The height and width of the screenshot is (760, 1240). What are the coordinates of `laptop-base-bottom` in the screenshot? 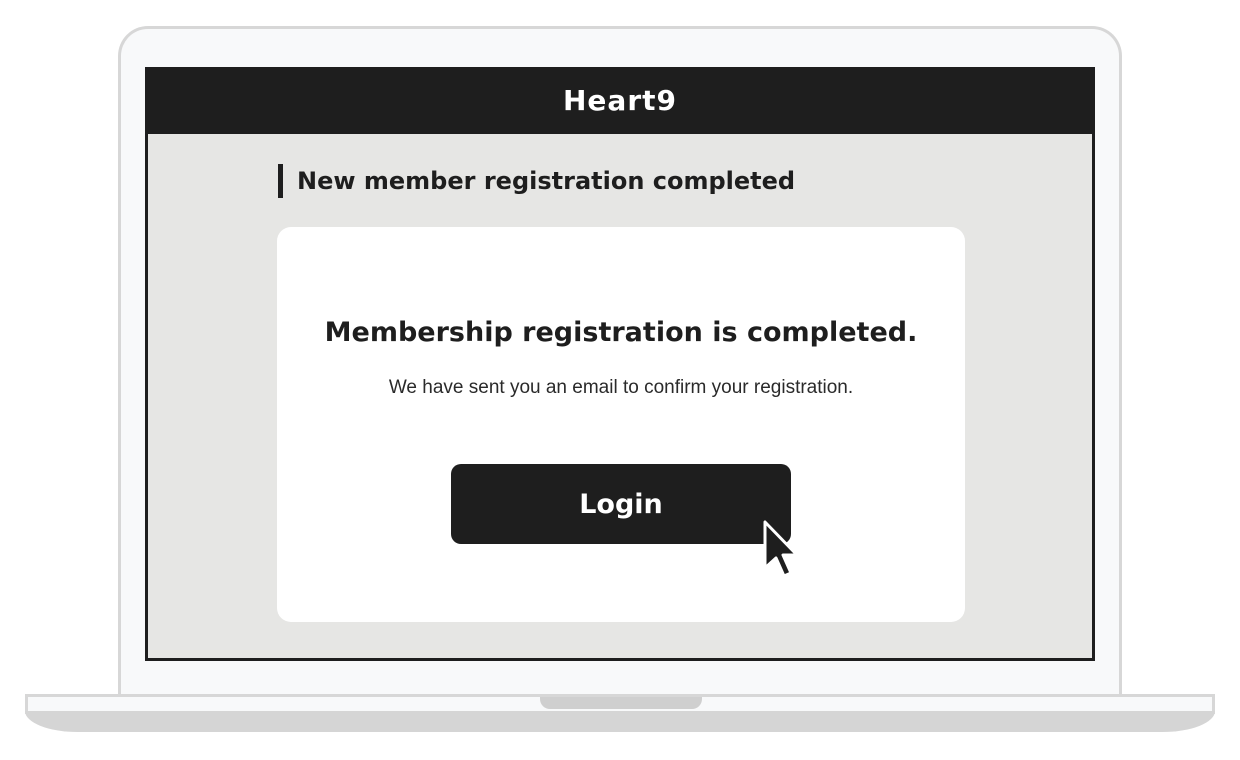 It's located at (620, 721).